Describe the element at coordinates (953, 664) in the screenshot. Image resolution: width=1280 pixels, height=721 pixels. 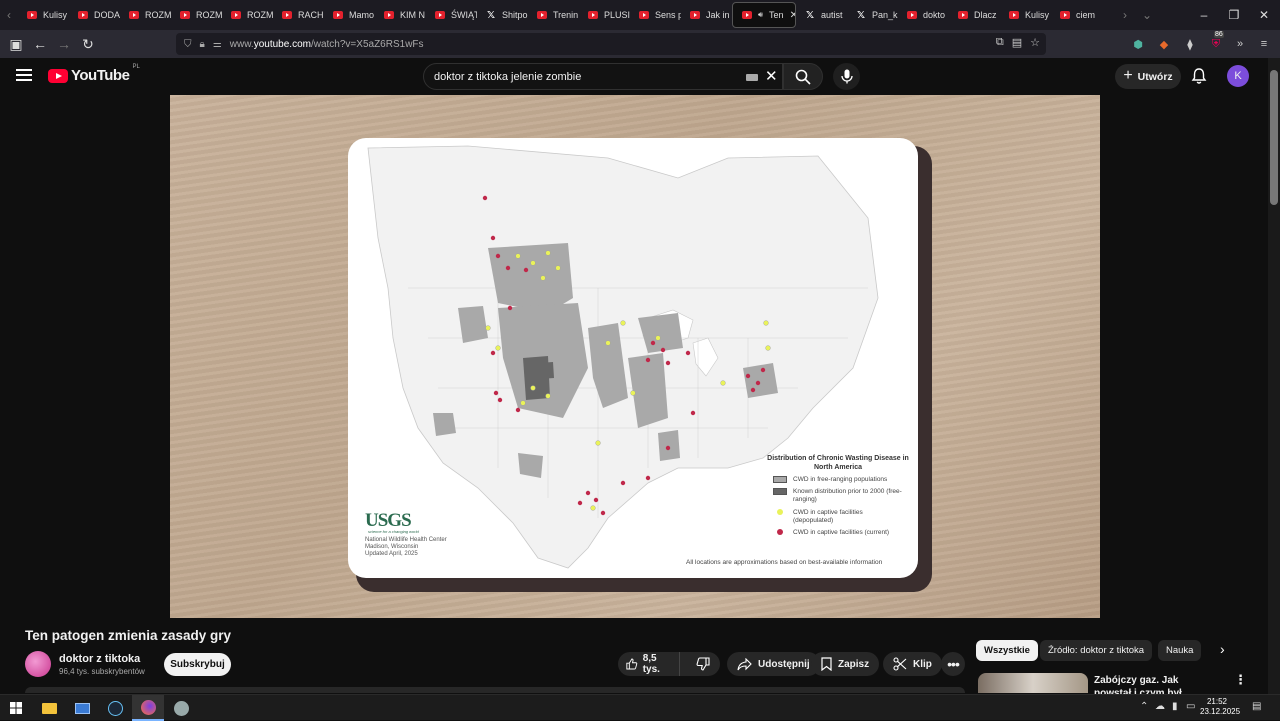
I see `more-actions-icon: •••` at that location.